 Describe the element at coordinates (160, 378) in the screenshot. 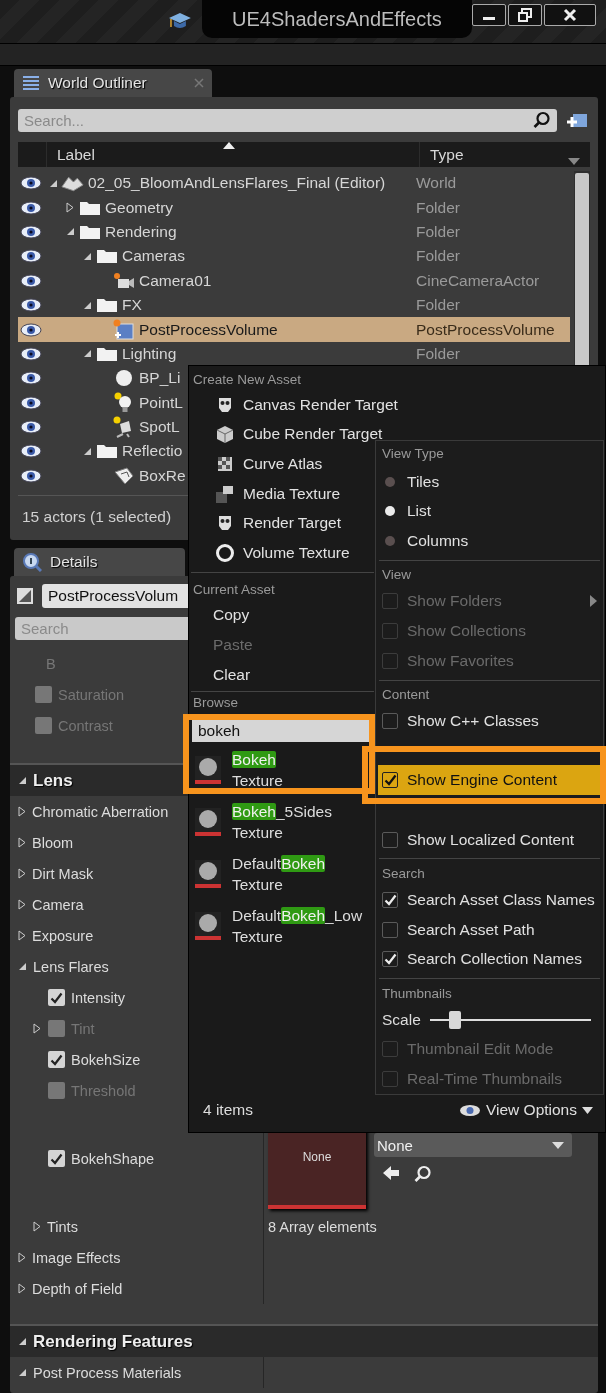

I see `actor-label: BP_Li` at that location.